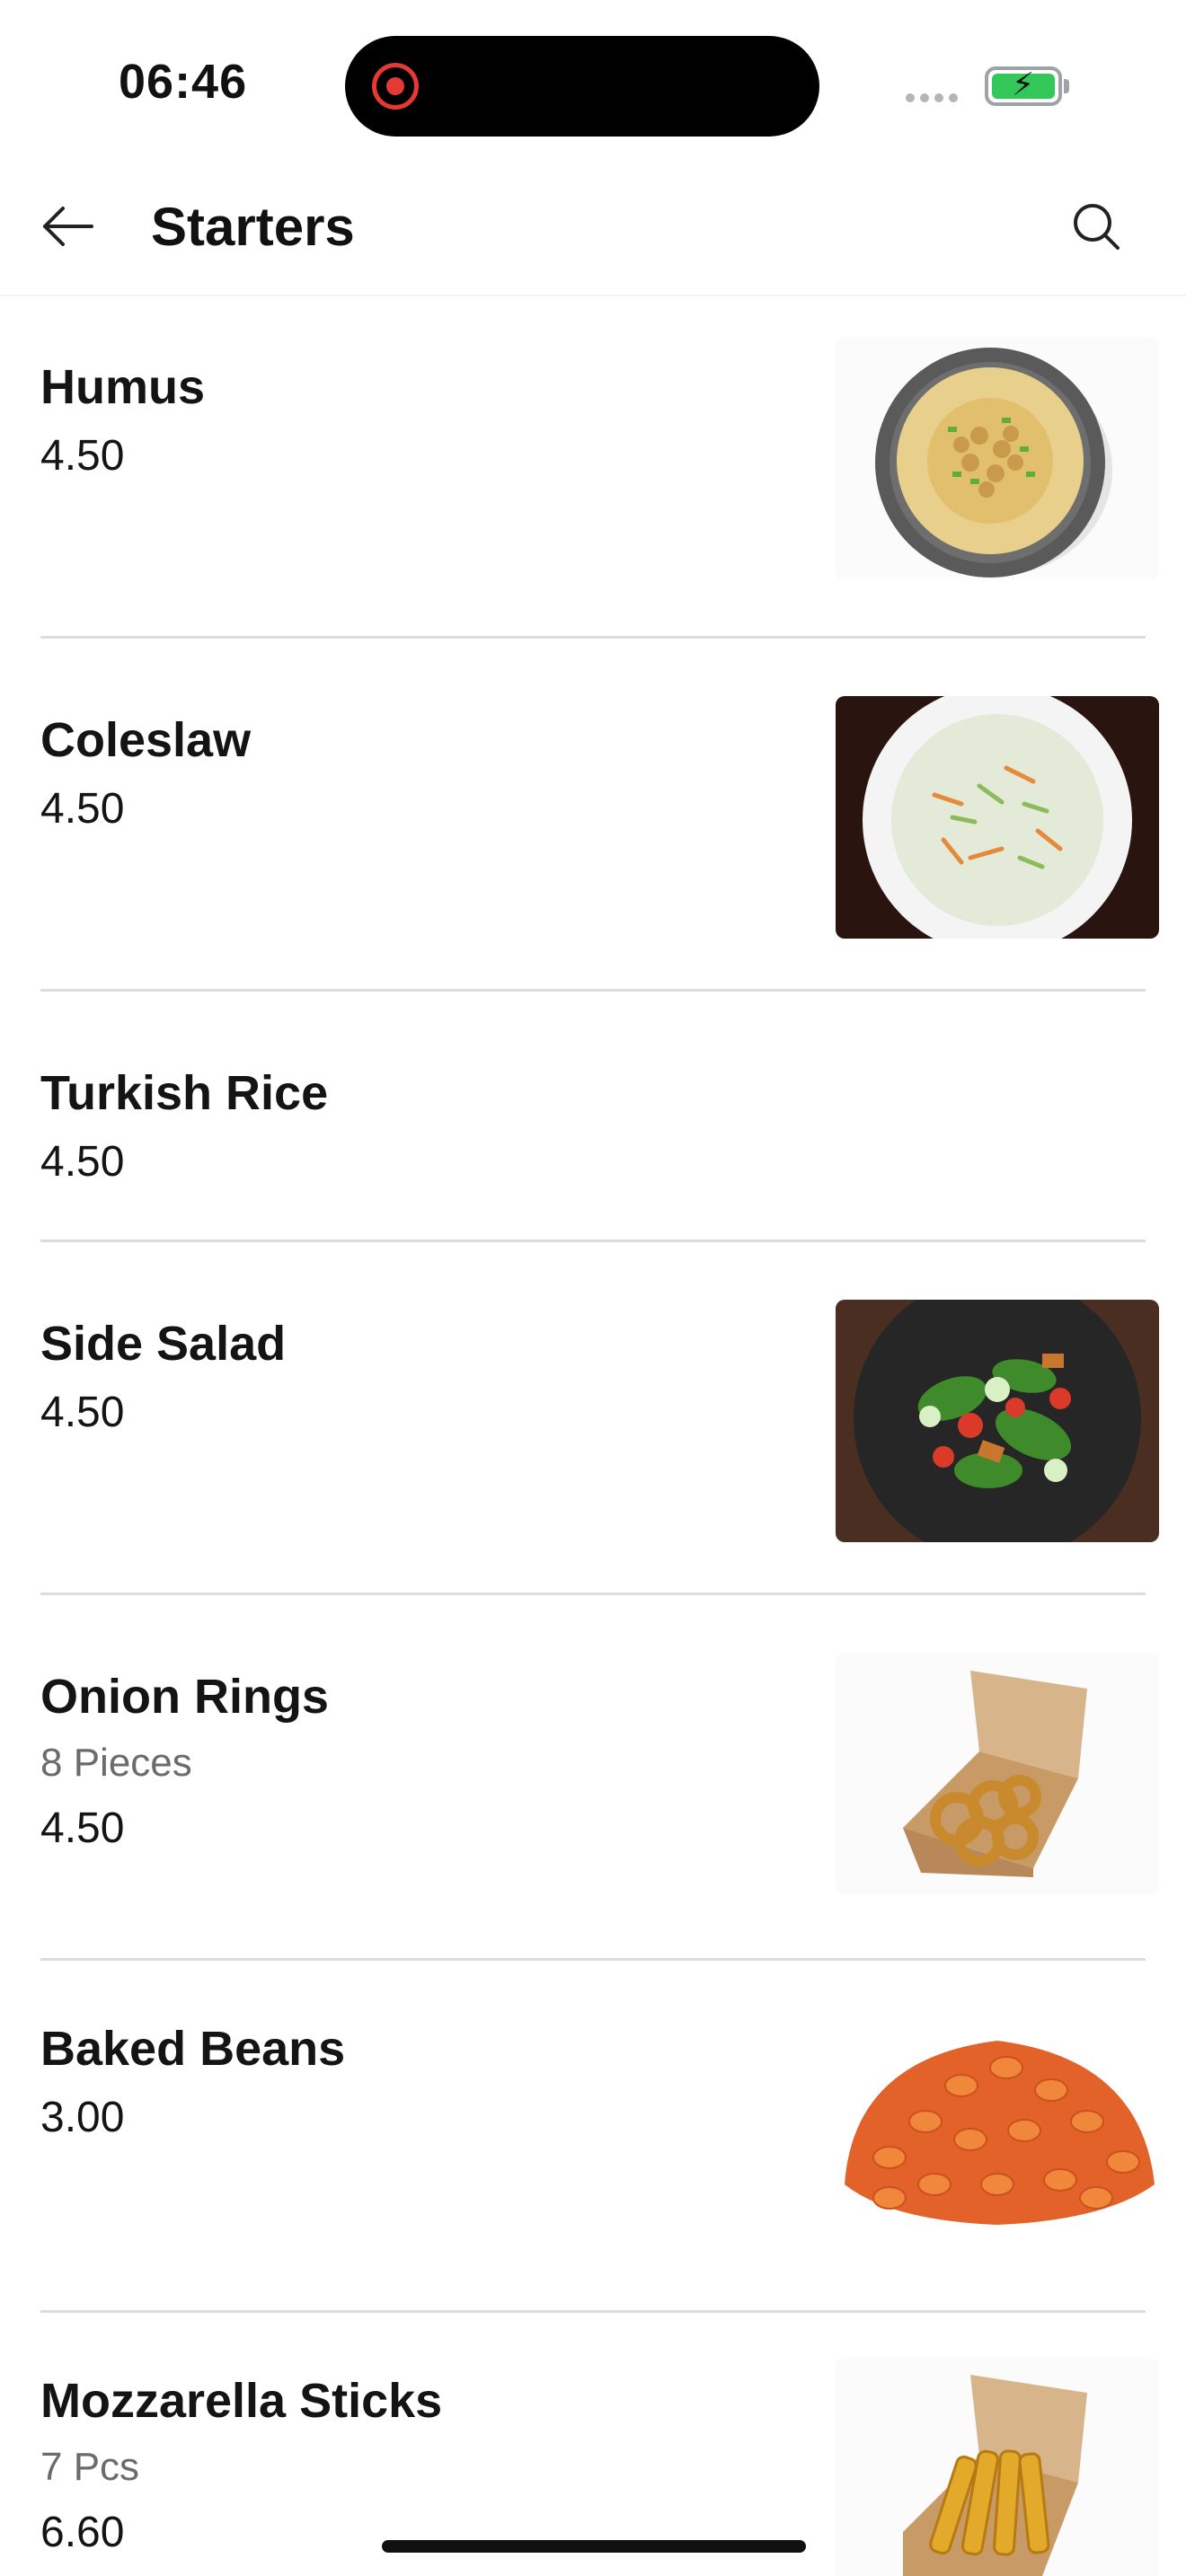  Describe the element at coordinates (593, 2443) in the screenshot. I see `menu-item-mozzarella-sticks: Mozzarella Sticks 7 Pcs 6.60` at that location.